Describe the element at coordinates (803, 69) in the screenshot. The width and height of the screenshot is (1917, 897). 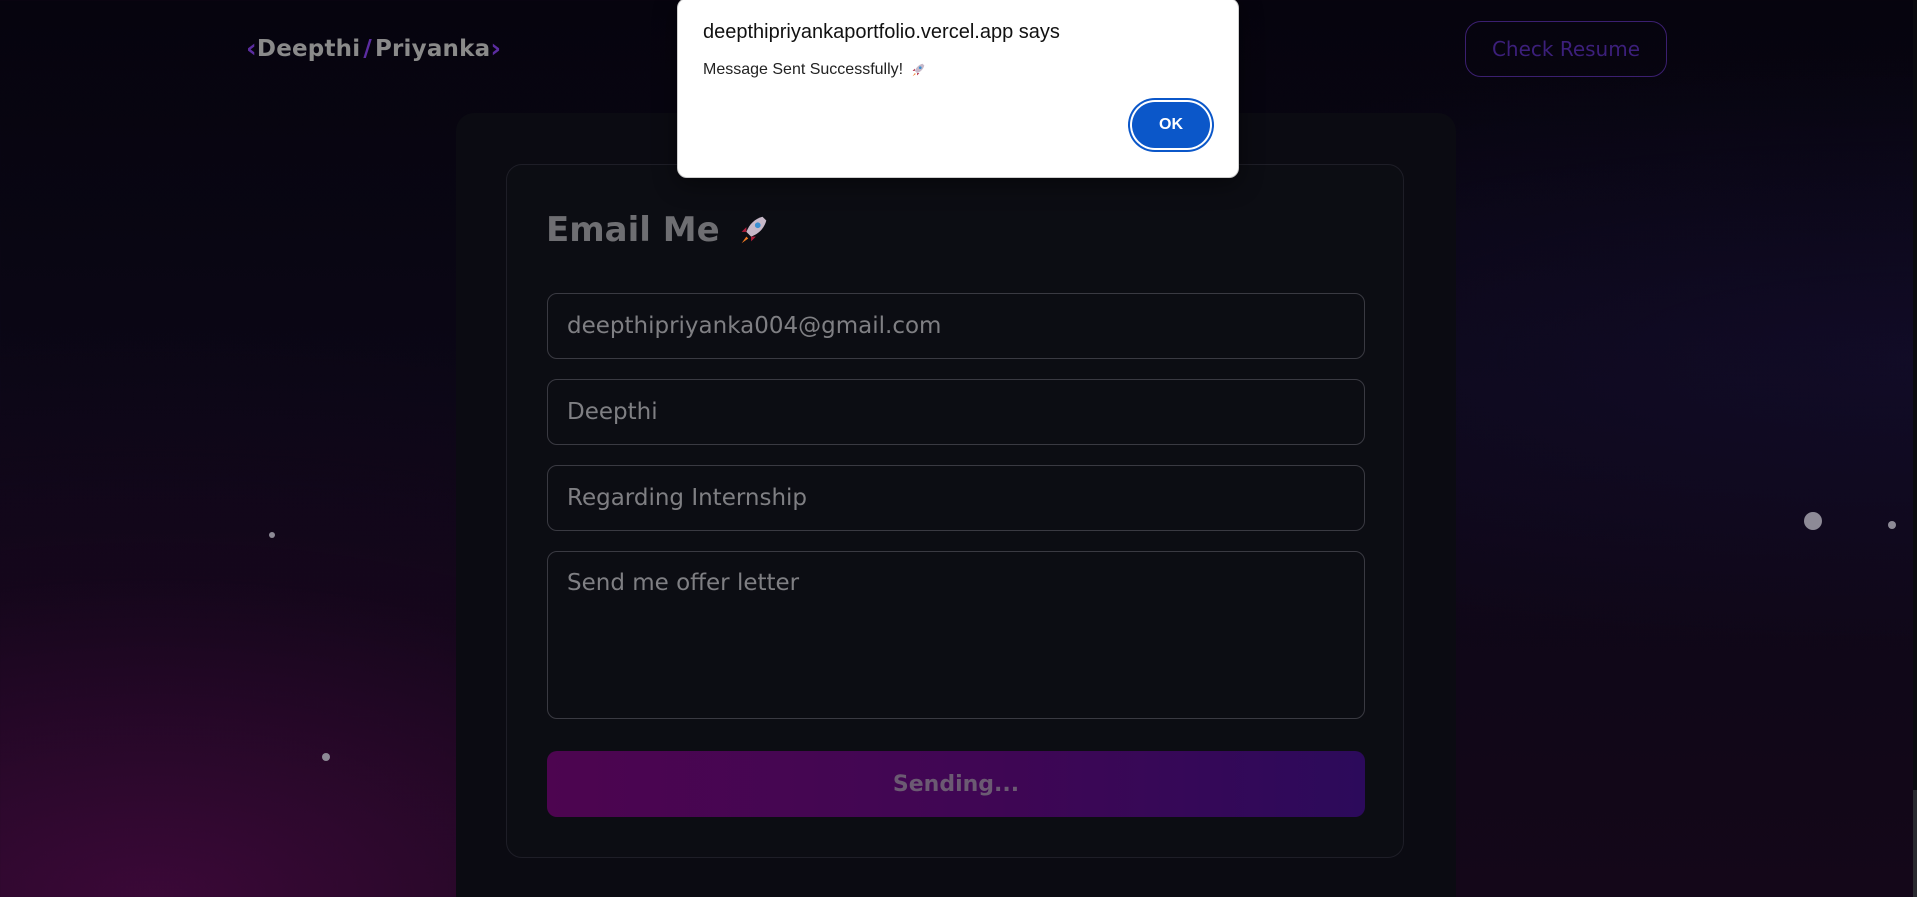
I see `dialog-message-text: Message Sent Successfully!` at that location.